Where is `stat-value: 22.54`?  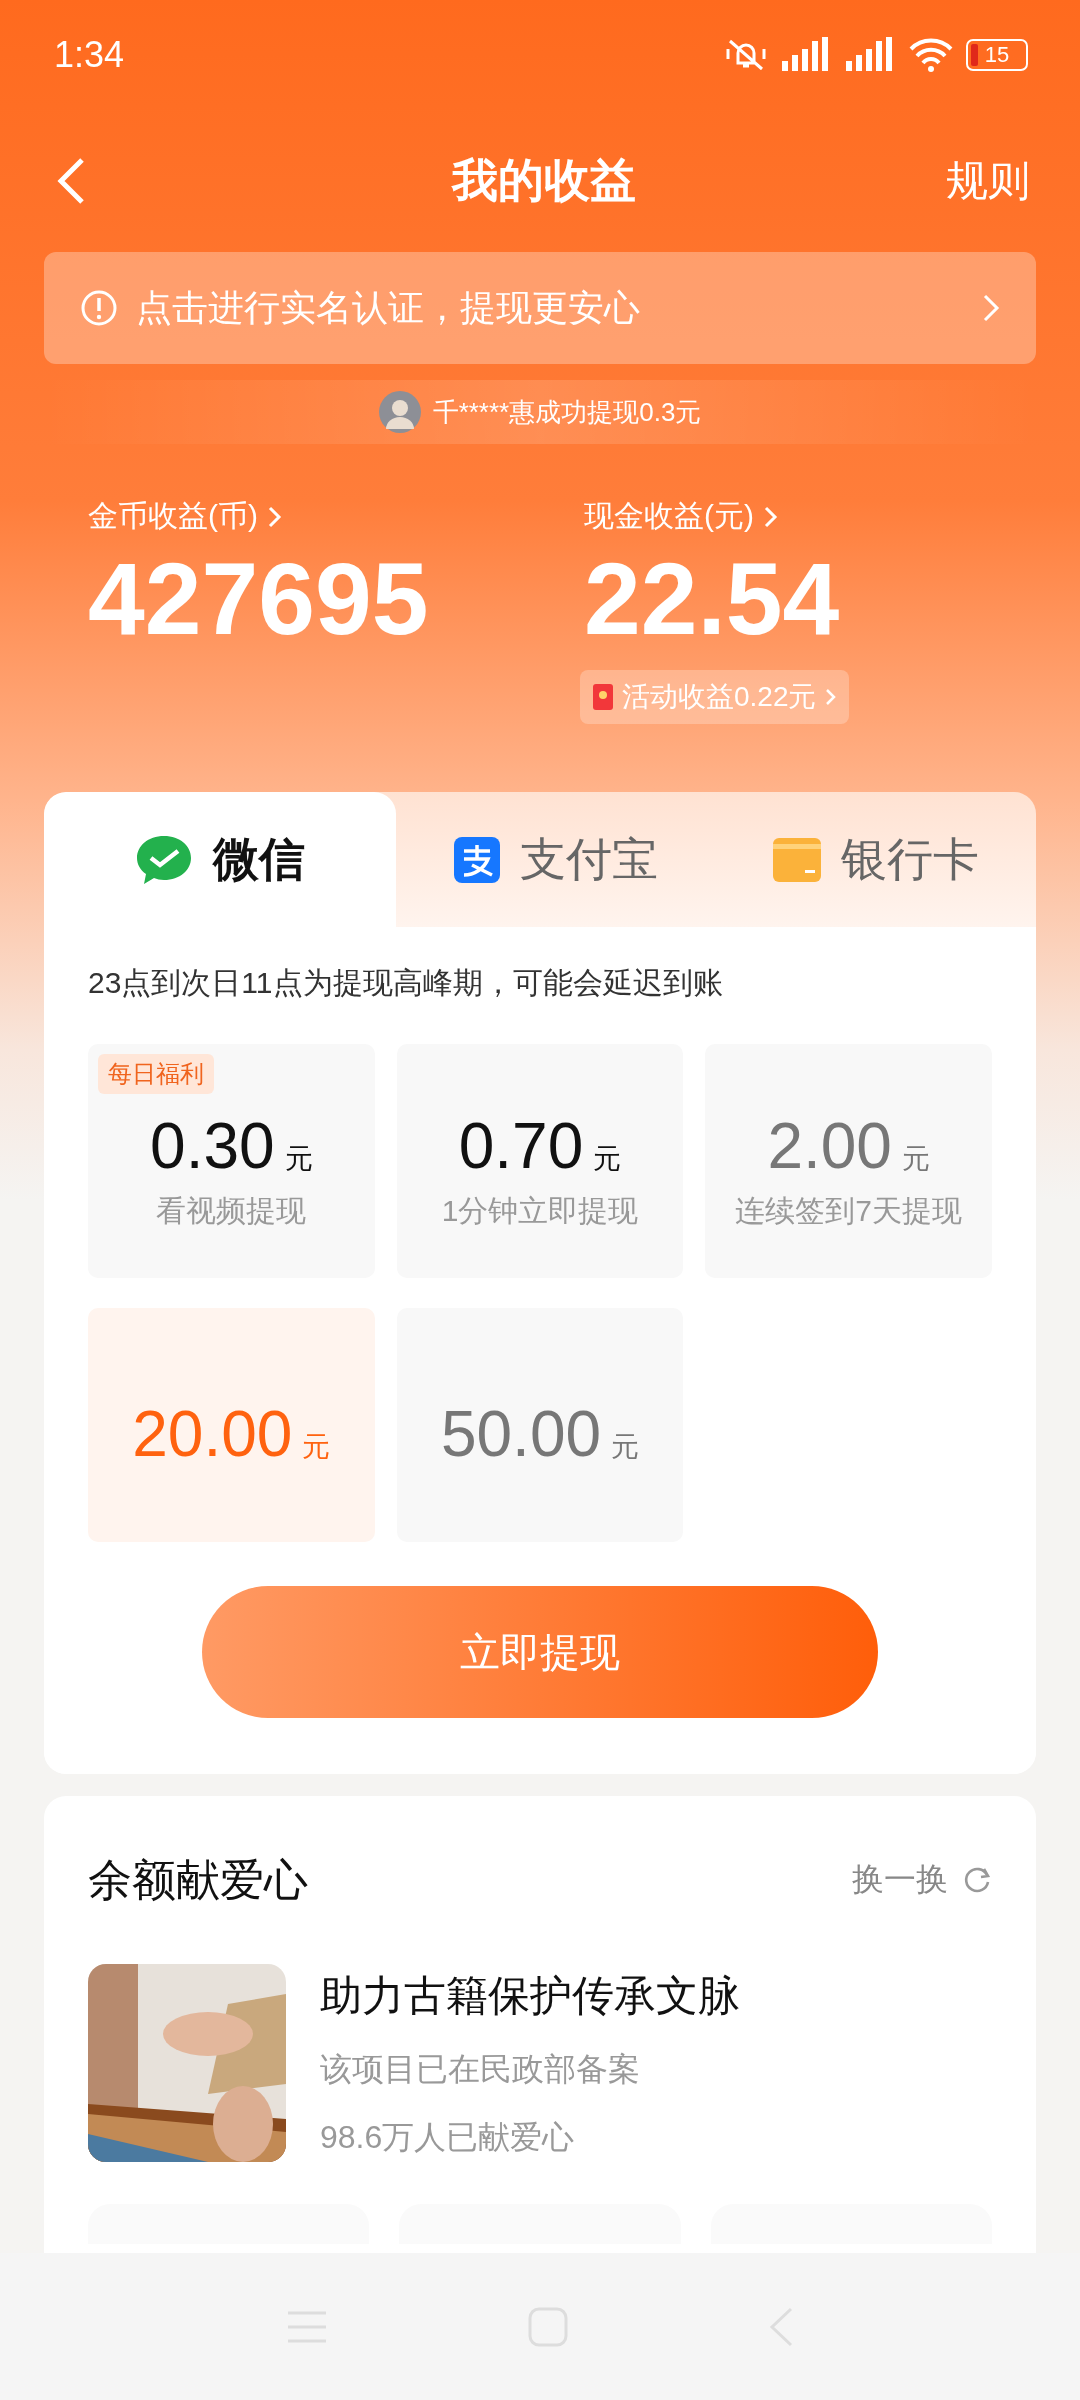
stat-value: 22.54 is located at coordinates (712, 599).